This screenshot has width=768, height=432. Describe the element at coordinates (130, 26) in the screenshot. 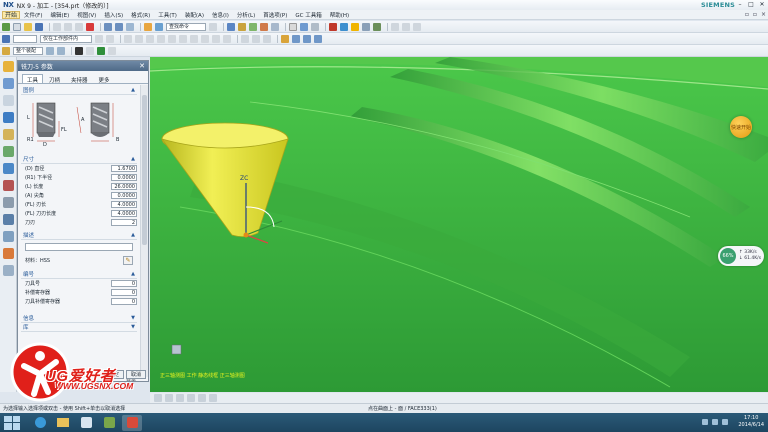

I see `repeat-command-icon` at that location.